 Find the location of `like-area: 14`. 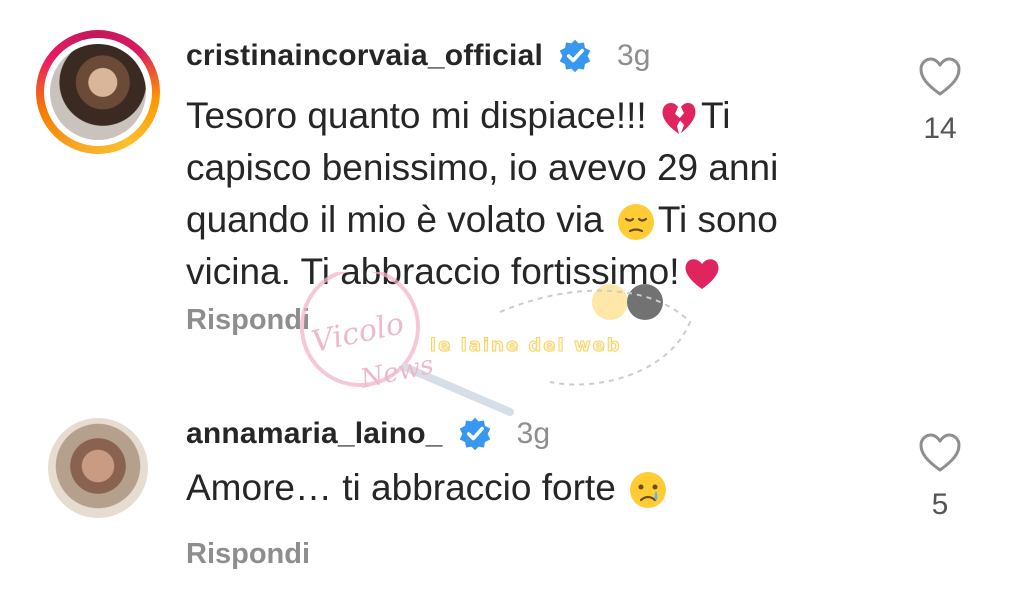

like-area: 14 is located at coordinates (940, 101).